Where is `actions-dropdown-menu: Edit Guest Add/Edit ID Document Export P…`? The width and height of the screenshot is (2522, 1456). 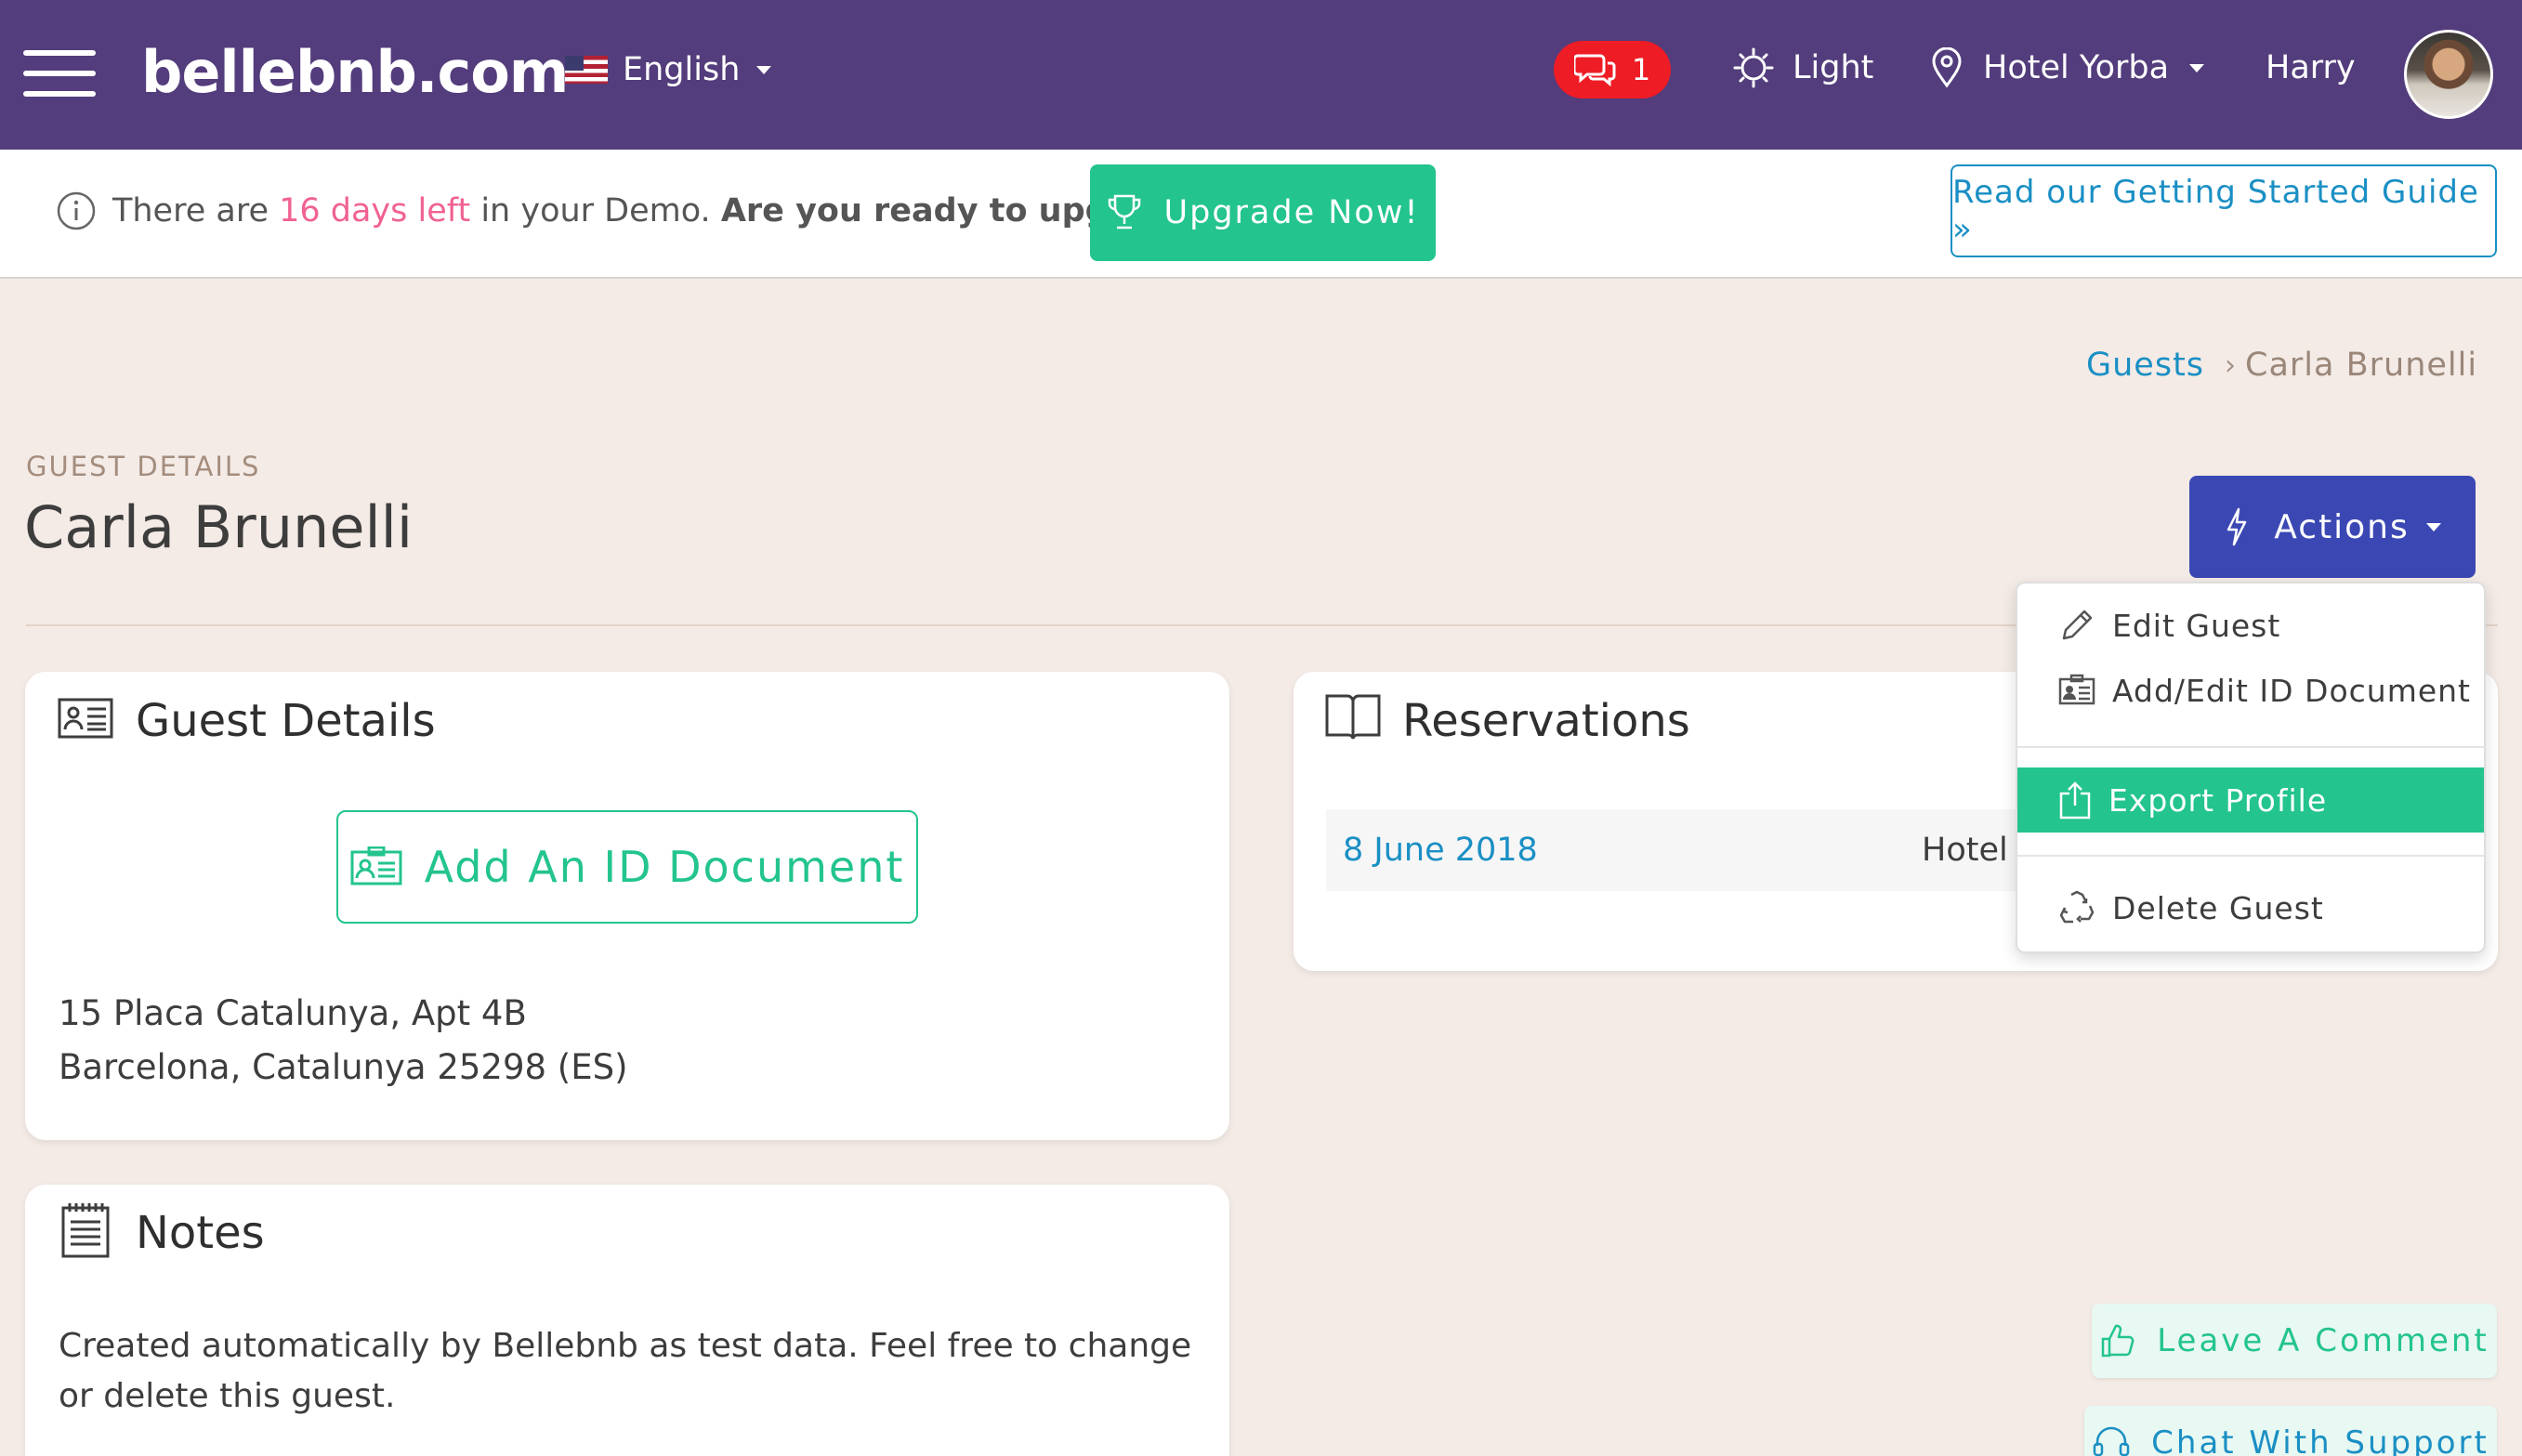 actions-dropdown-menu: Edit Guest Add/Edit ID Document Export P… is located at coordinates (2251, 767).